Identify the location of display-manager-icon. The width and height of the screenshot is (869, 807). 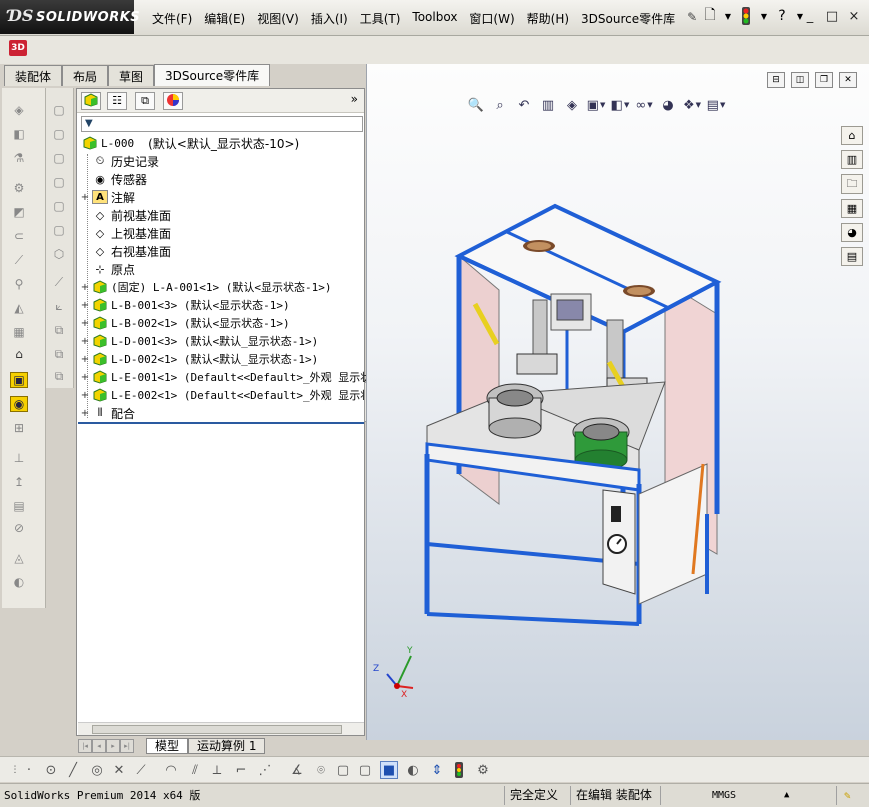
(173, 101).